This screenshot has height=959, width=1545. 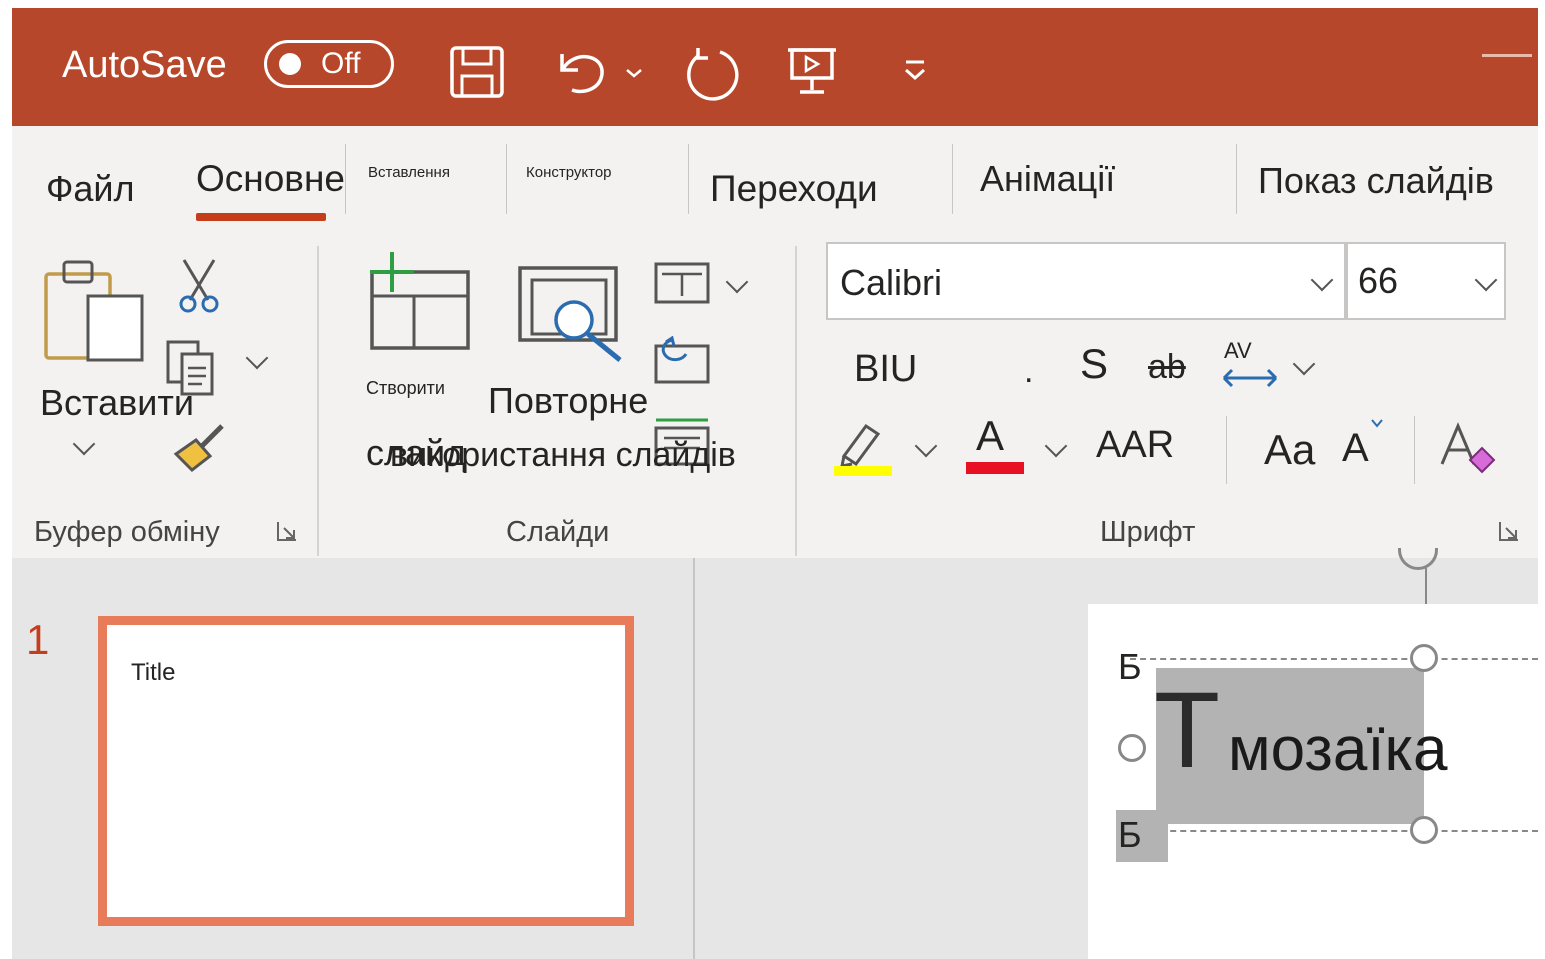 What do you see at coordinates (995, 468) in the screenshot?
I see `font-color-swatch` at bounding box center [995, 468].